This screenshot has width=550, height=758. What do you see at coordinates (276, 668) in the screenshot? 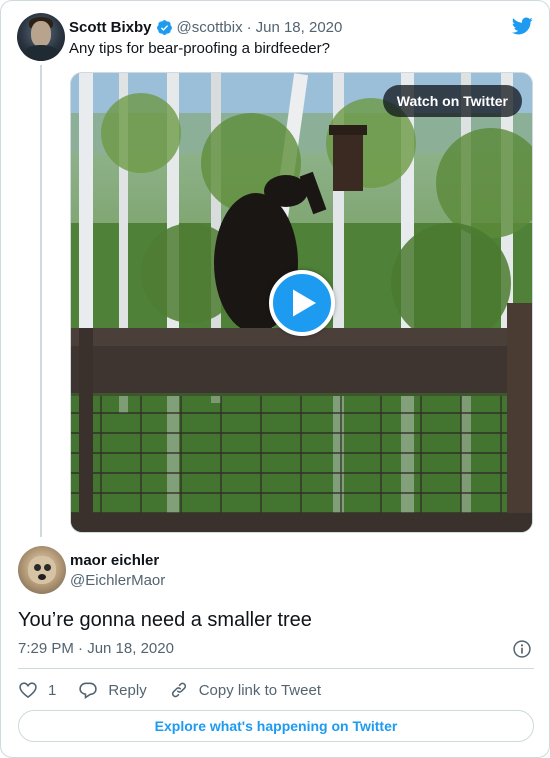
I see `divider` at bounding box center [276, 668].